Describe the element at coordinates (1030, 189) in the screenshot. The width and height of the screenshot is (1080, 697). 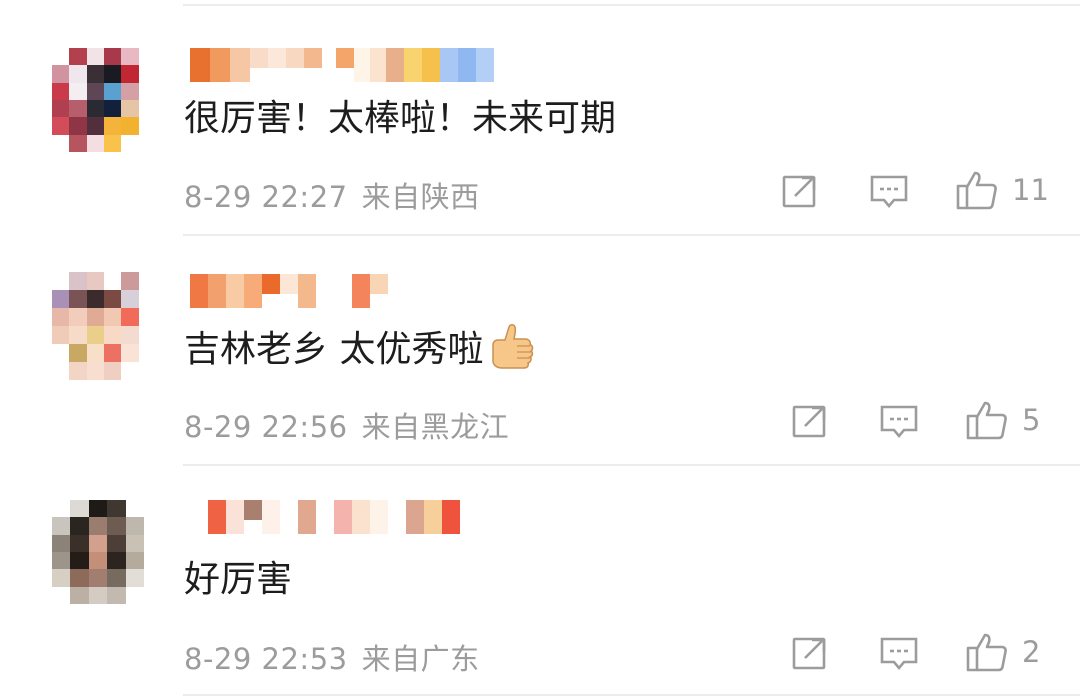
I see `like-count: 11` at that location.